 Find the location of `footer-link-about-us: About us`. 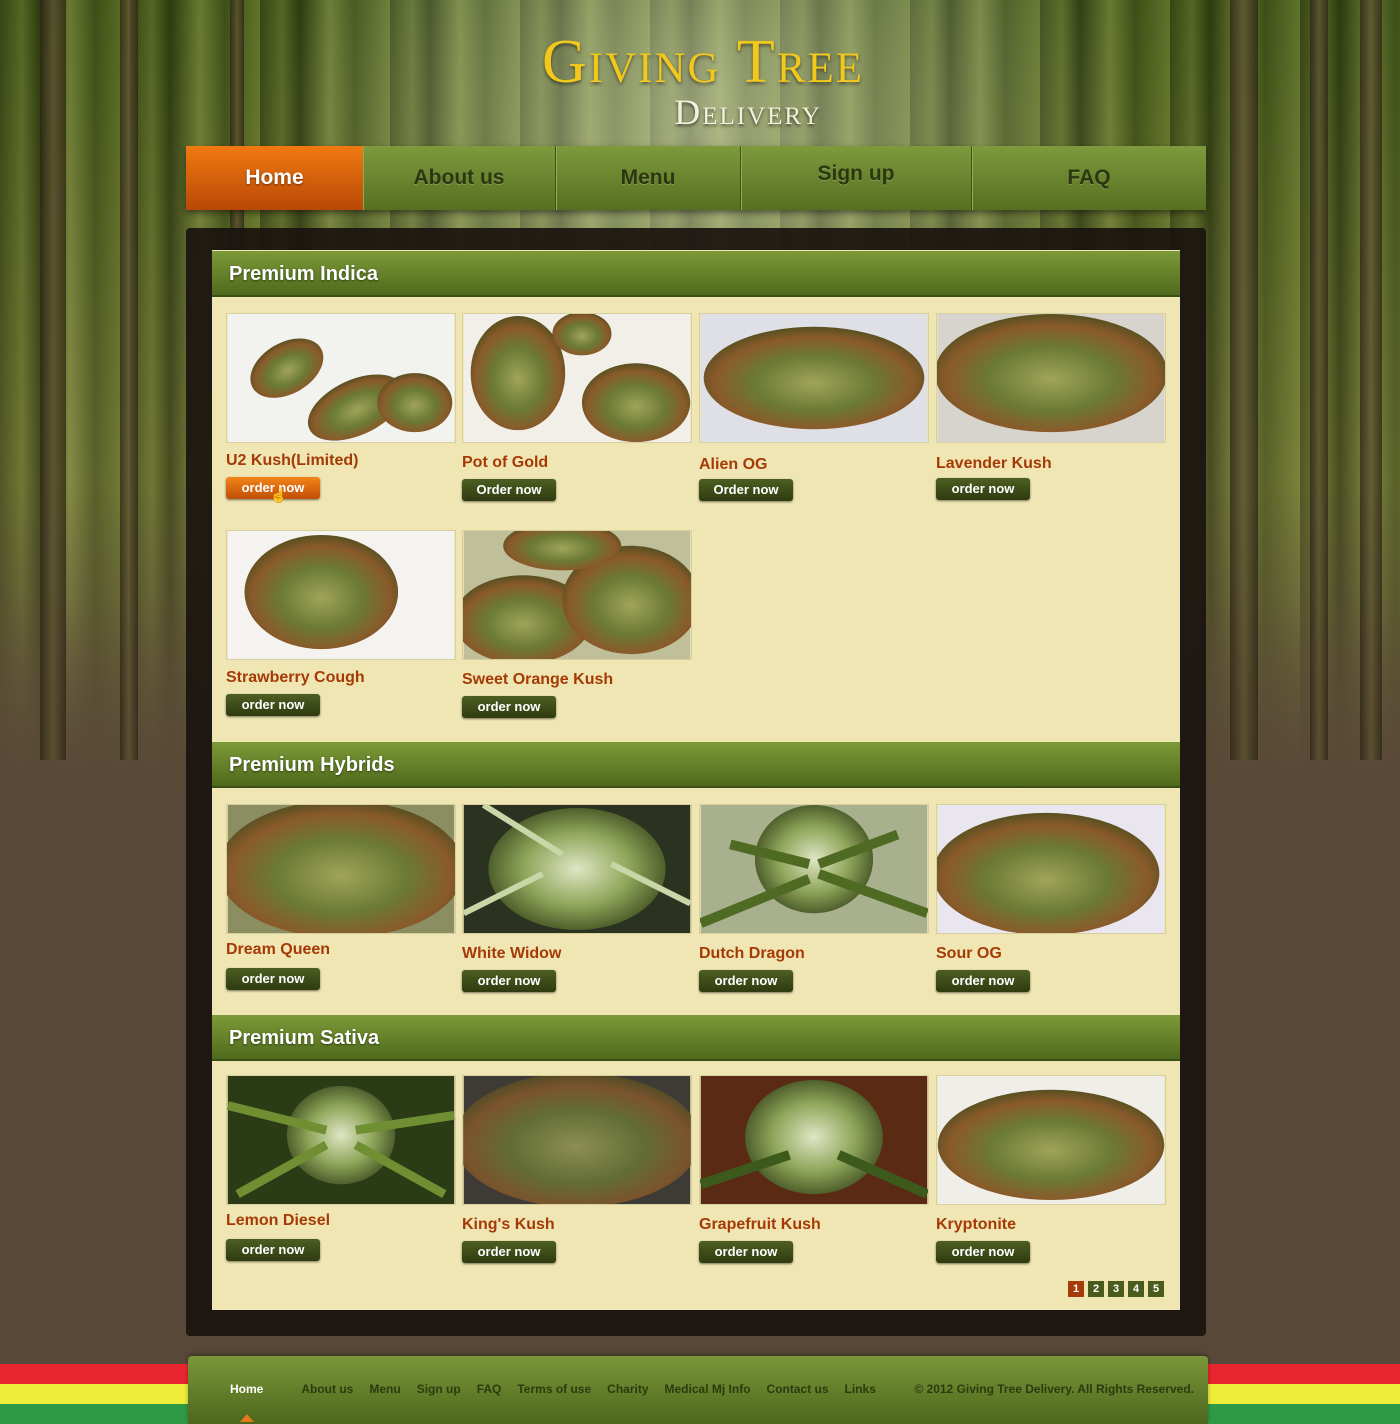

footer-link-about-us: About us is located at coordinates (327, 1389).